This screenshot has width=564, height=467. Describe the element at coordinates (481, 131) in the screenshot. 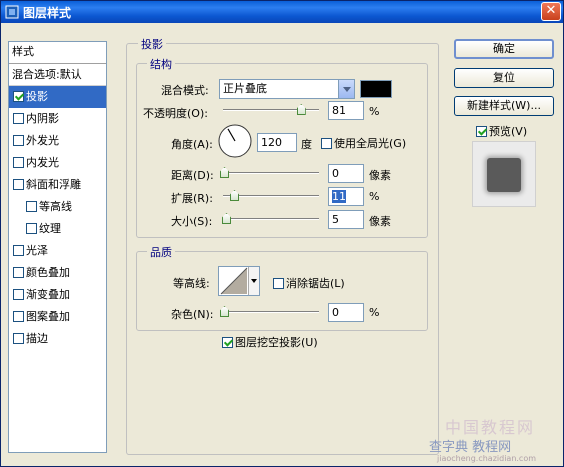

I see `preview-checkbox` at that location.